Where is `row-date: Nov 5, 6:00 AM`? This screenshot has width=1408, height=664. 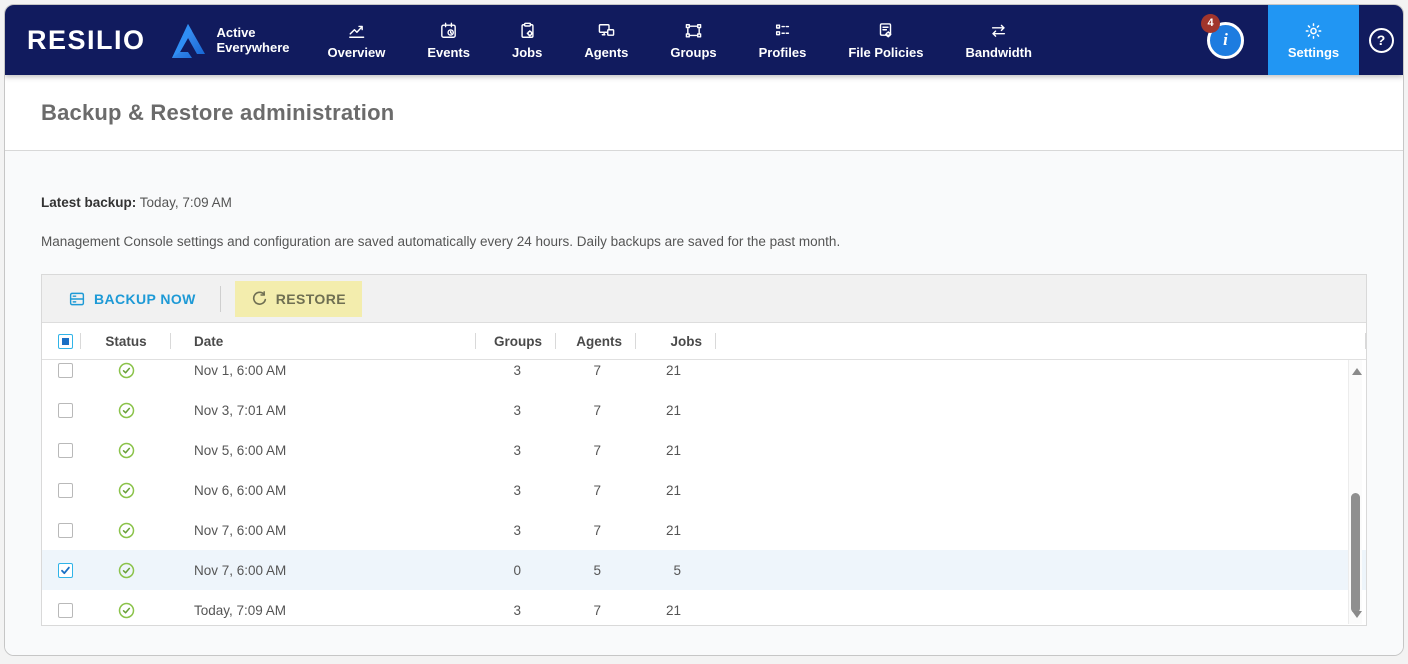 row-date: Nov 5, 6:00 AM is located at coordinates (240, 450).